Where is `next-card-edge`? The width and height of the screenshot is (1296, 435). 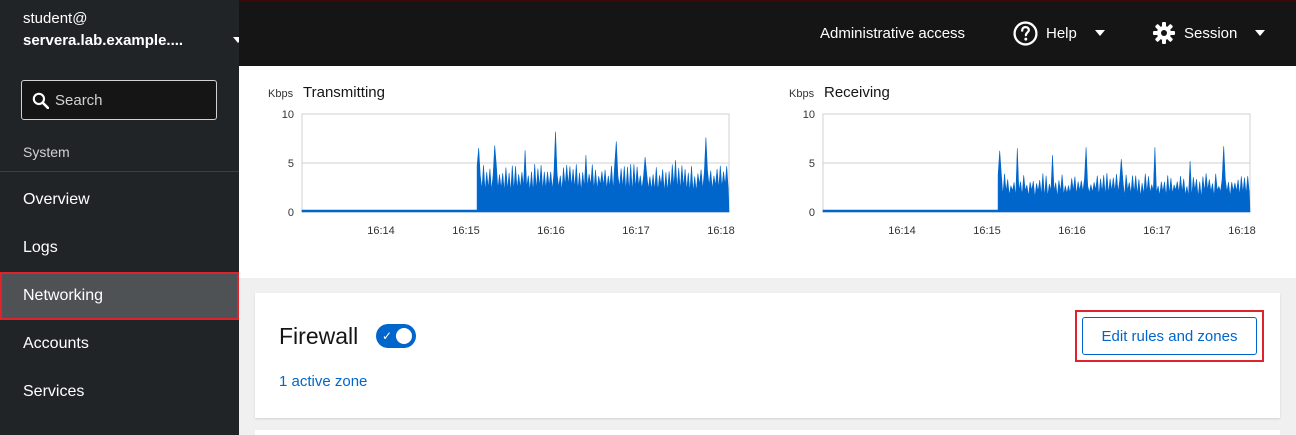 next-card-edge is located at coordinates (767, 432).